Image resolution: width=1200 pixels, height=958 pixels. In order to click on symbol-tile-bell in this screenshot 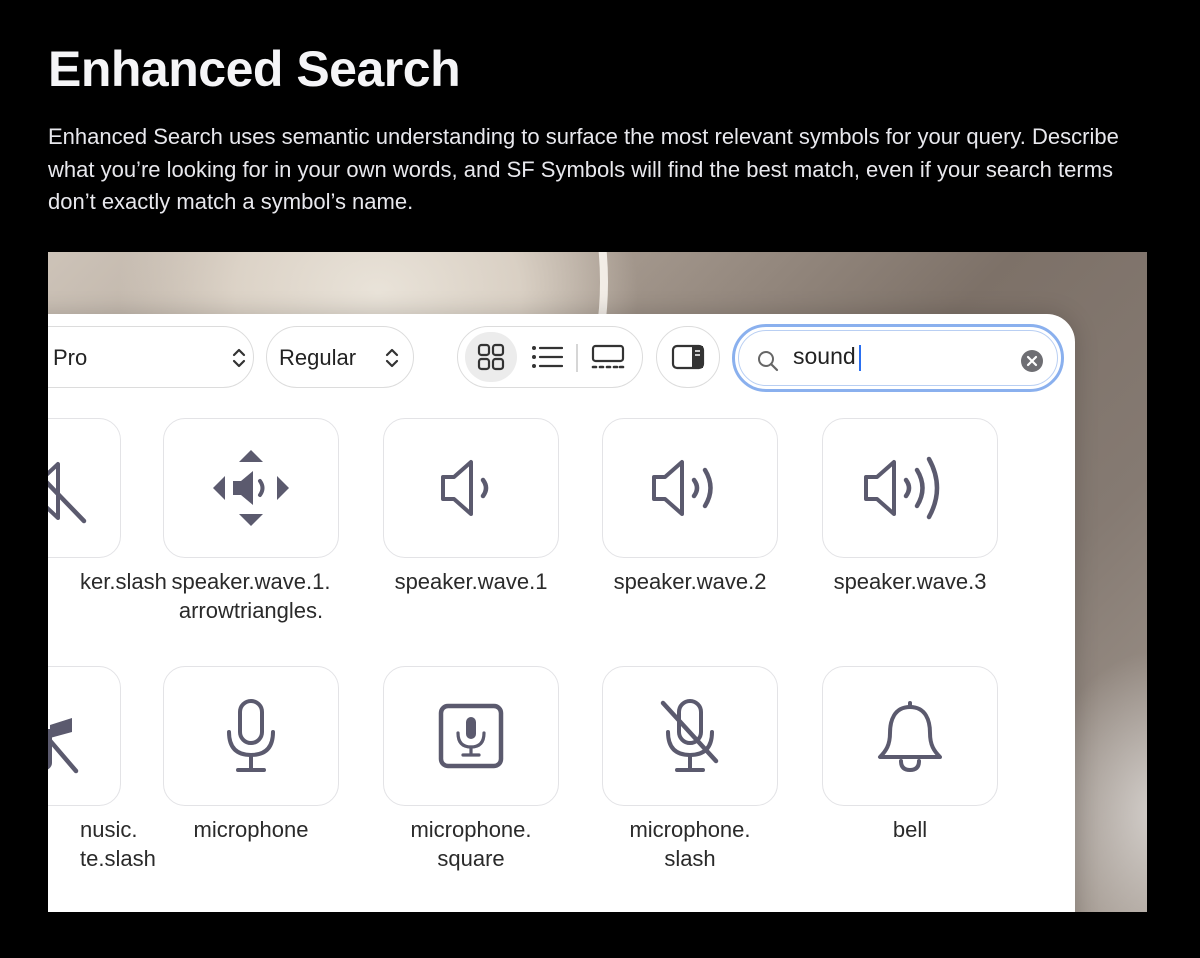, I will do `click(910, 736)`.